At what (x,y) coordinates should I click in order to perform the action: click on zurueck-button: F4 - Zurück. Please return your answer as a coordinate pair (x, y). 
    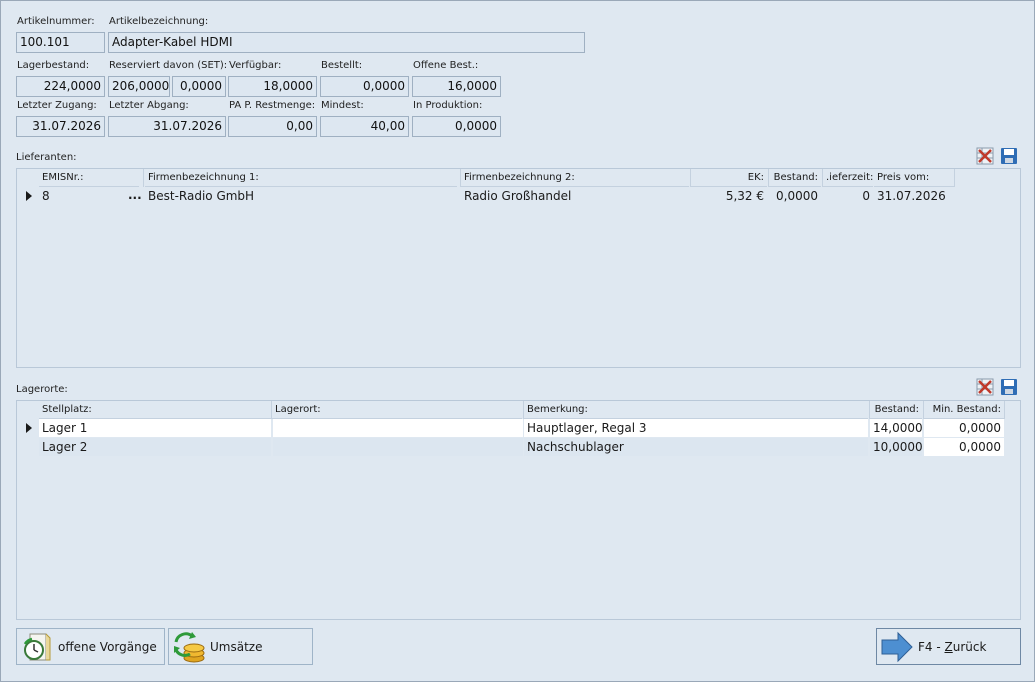
    Looking at the image, I should click on (948, 646).